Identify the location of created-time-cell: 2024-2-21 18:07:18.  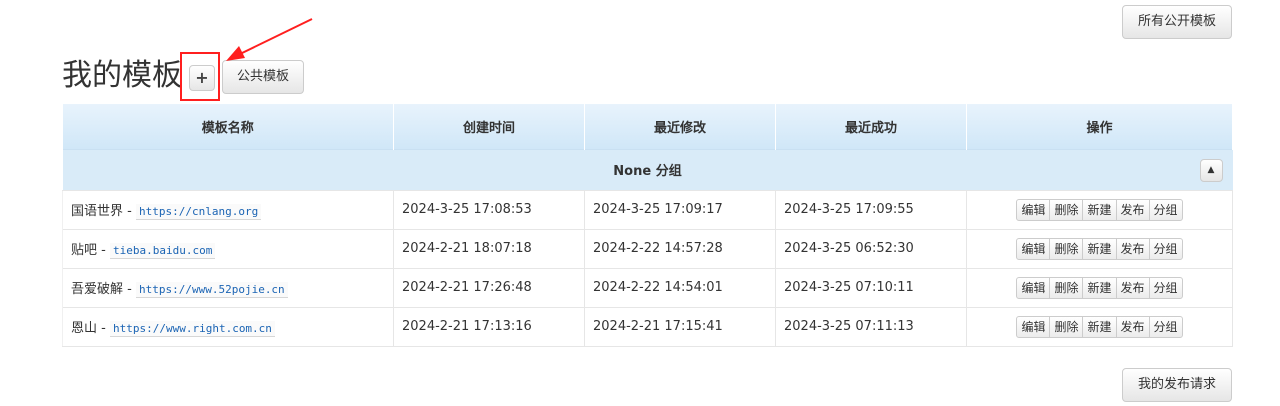
(489, 248).